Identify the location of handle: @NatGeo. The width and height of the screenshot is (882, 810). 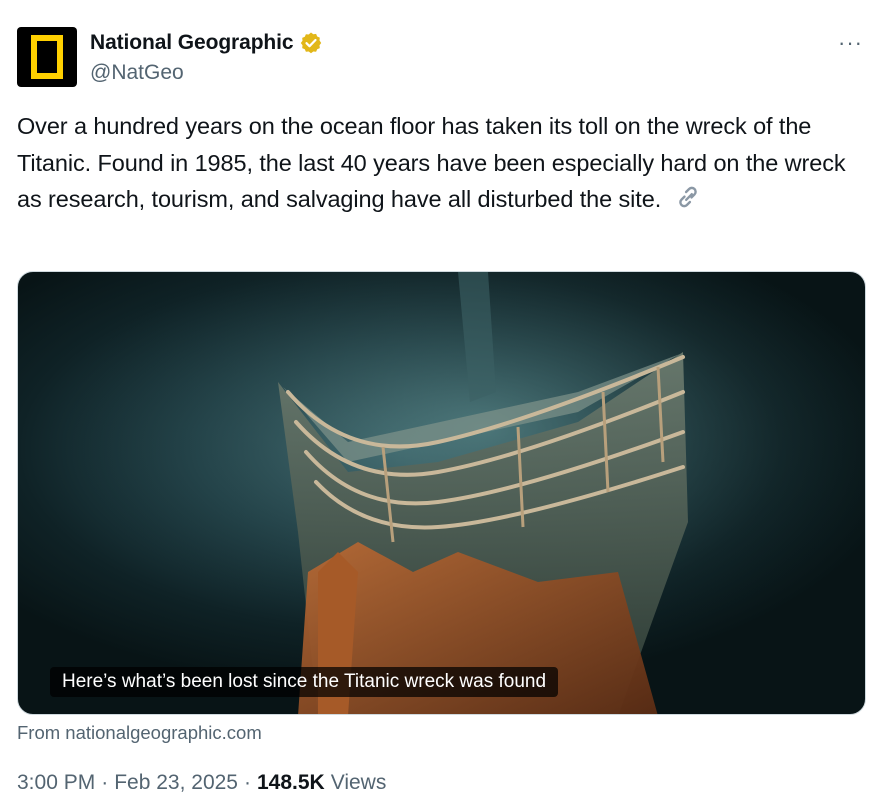
(137, 73).